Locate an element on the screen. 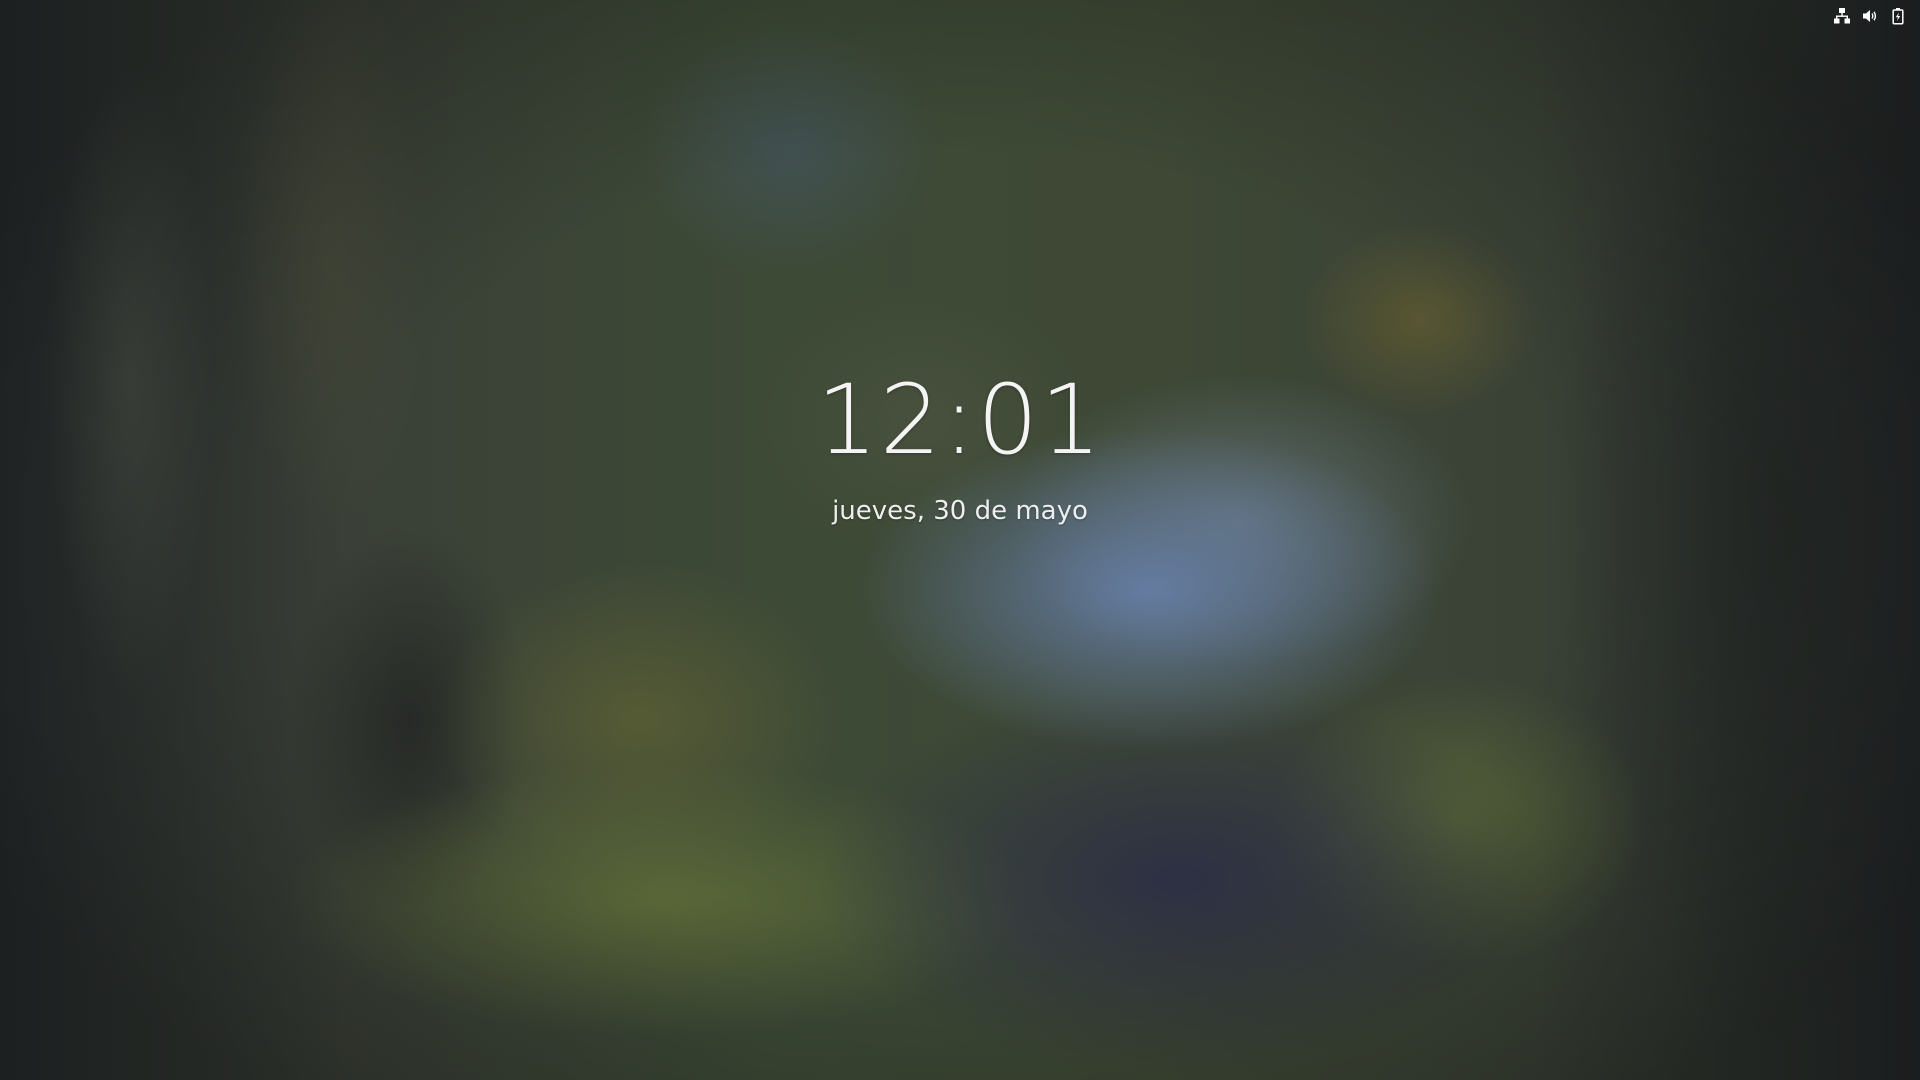 The width and height of the screenshot is (1920, 1080). battery-icon is located at coordinates (1898, 16).